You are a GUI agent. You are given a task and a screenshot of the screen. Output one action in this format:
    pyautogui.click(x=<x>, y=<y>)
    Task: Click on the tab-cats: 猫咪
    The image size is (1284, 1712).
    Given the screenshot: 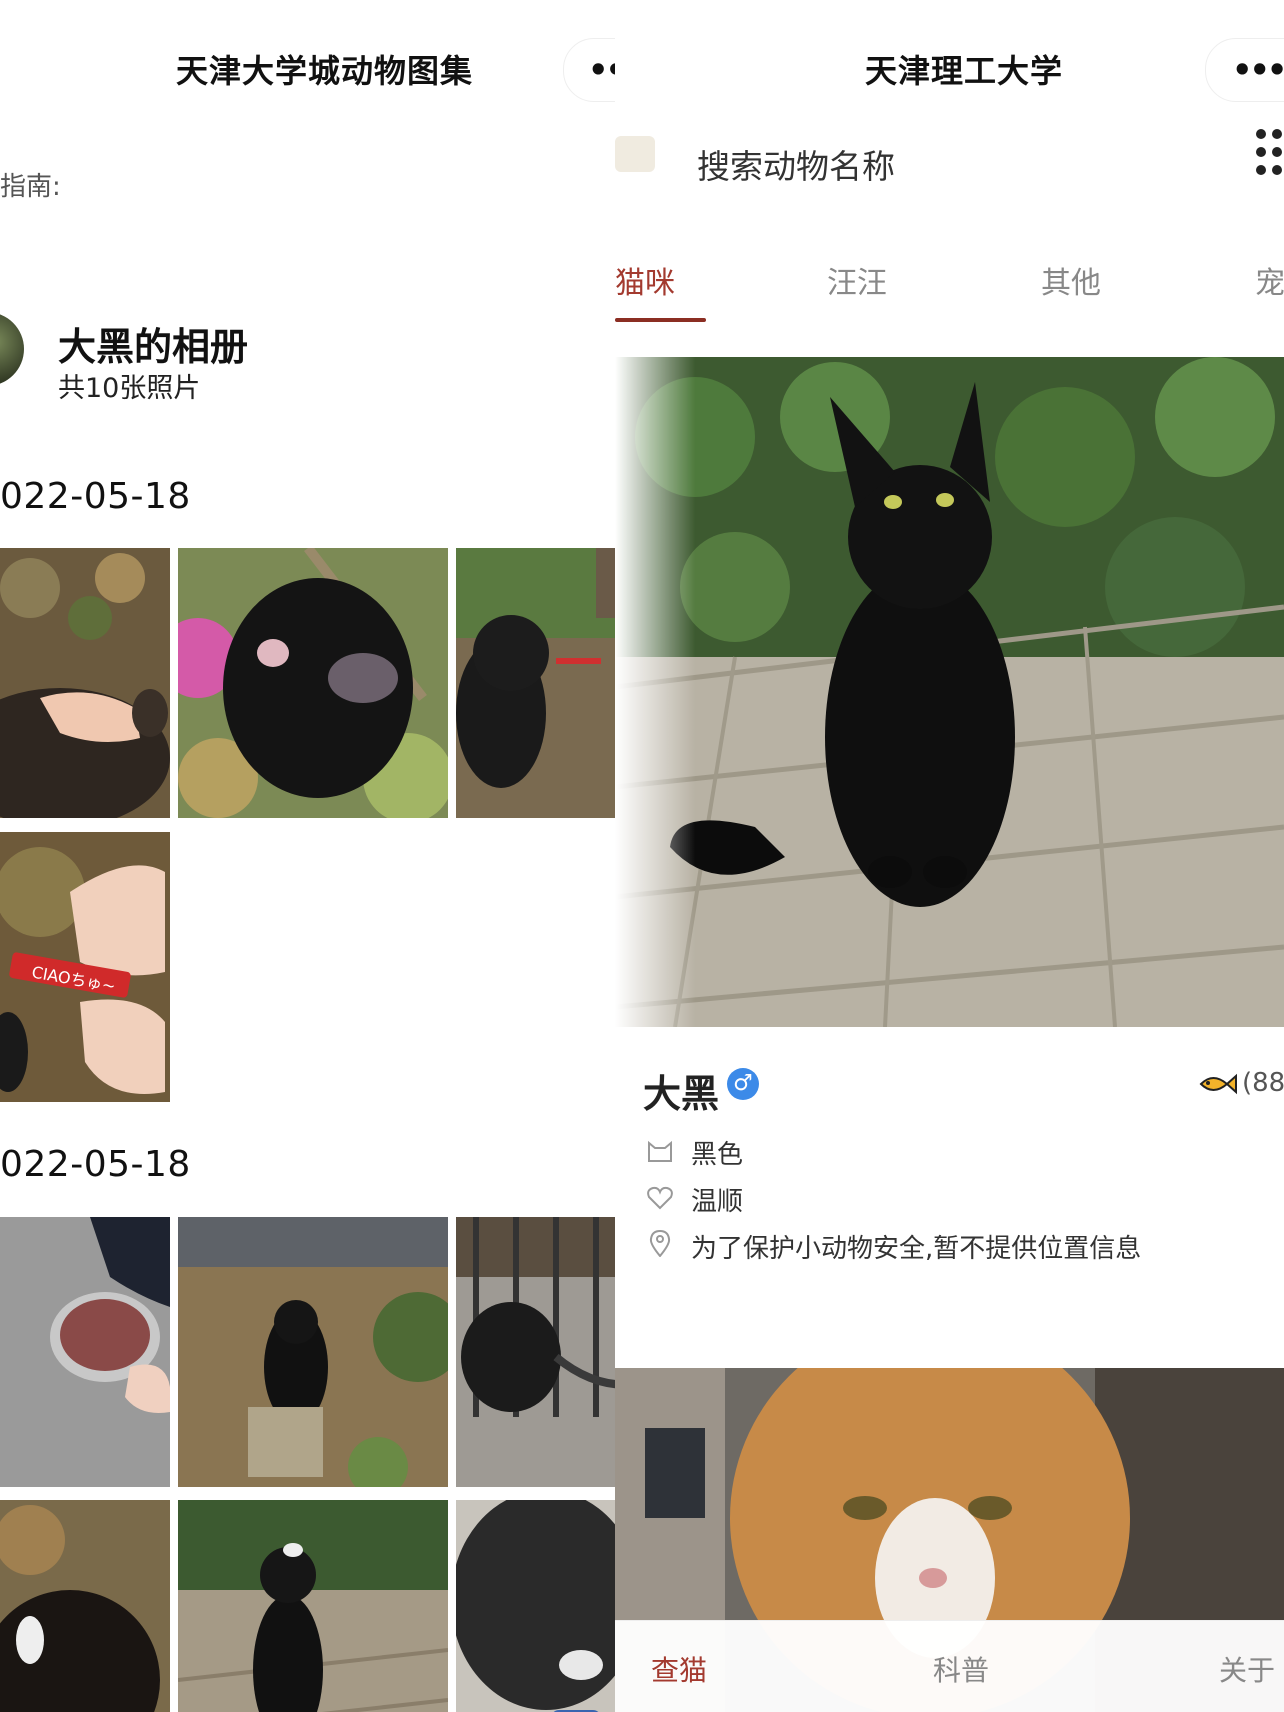 What is the action you would take?
    pyautogui.click(x=645, y=280)
    